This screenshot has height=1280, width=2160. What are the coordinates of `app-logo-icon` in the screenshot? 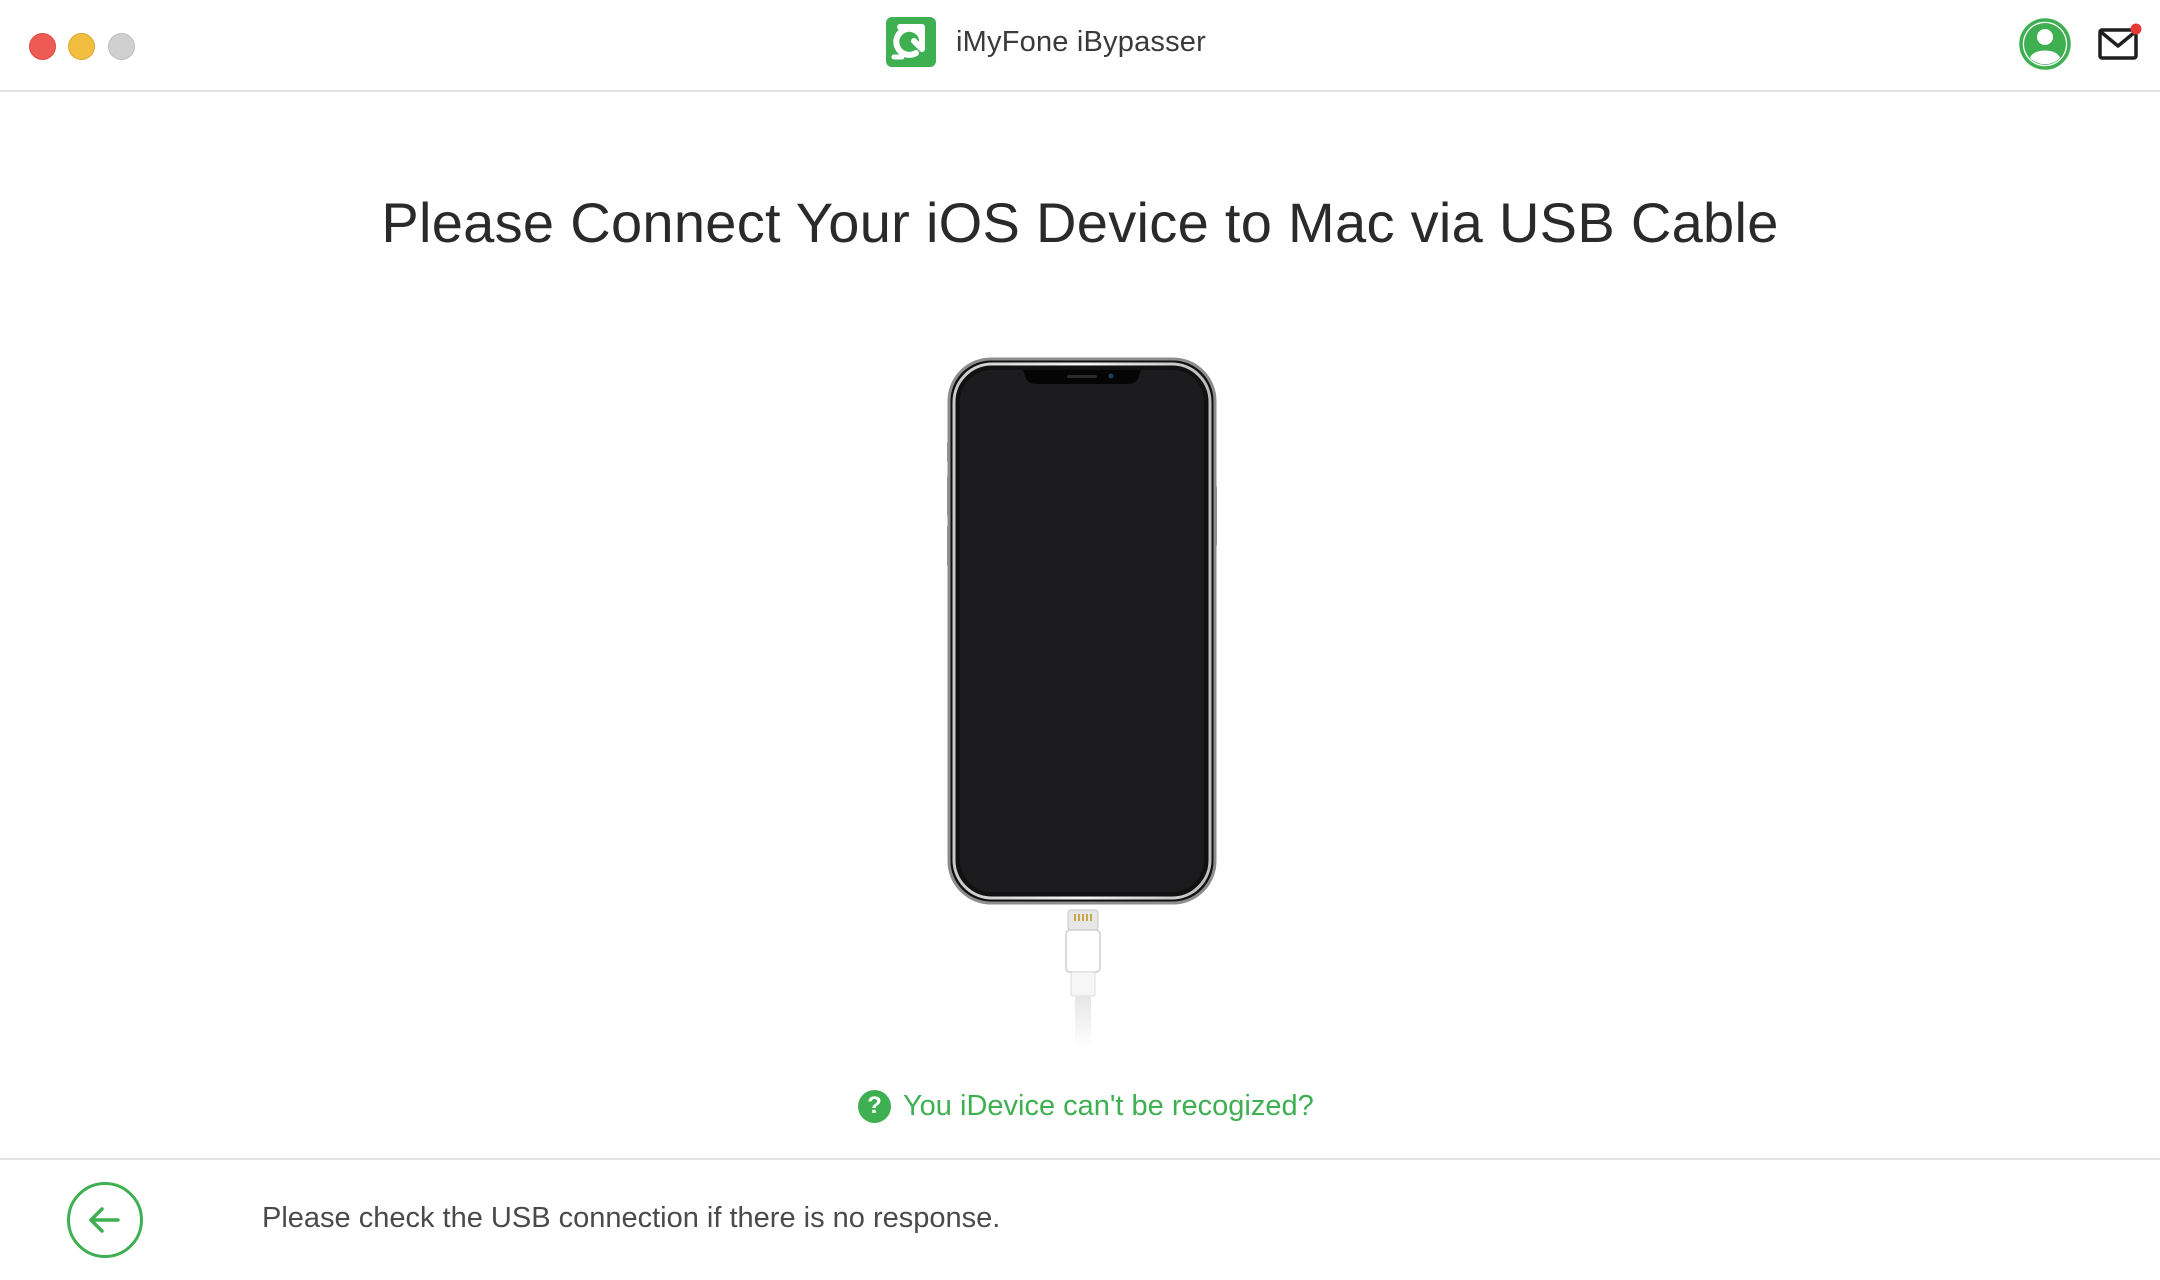 It's located at (911, 42).